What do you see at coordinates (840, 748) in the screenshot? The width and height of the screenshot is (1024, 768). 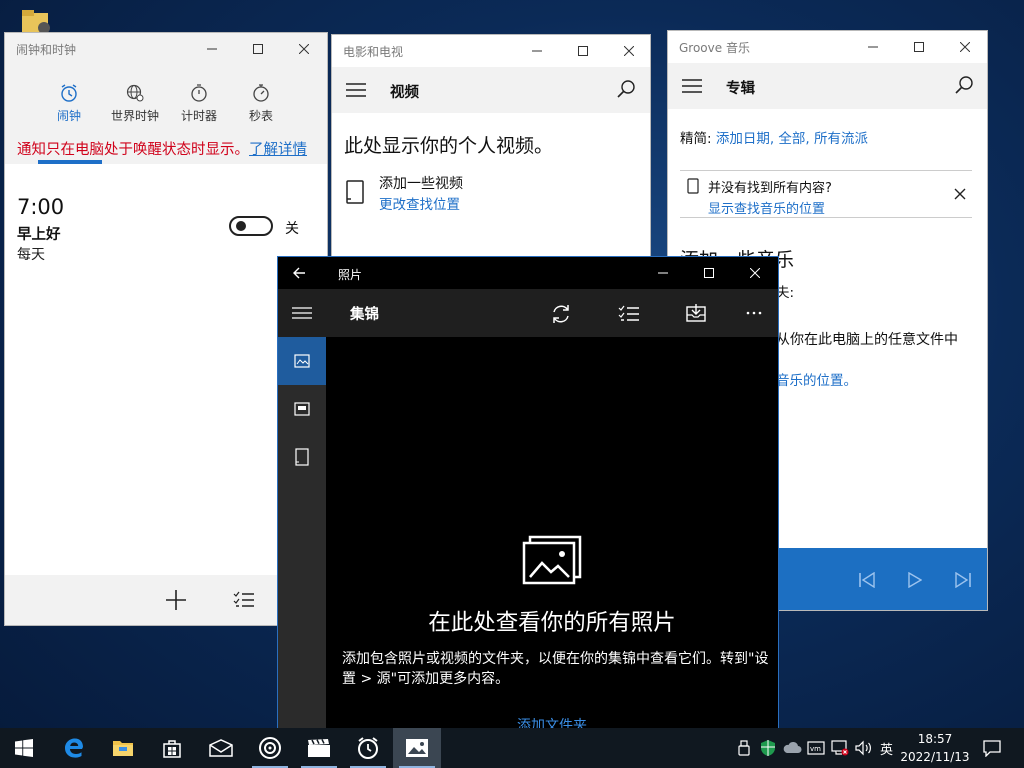 I see `network-disconnected-icon` at bounding box center [840, 748].